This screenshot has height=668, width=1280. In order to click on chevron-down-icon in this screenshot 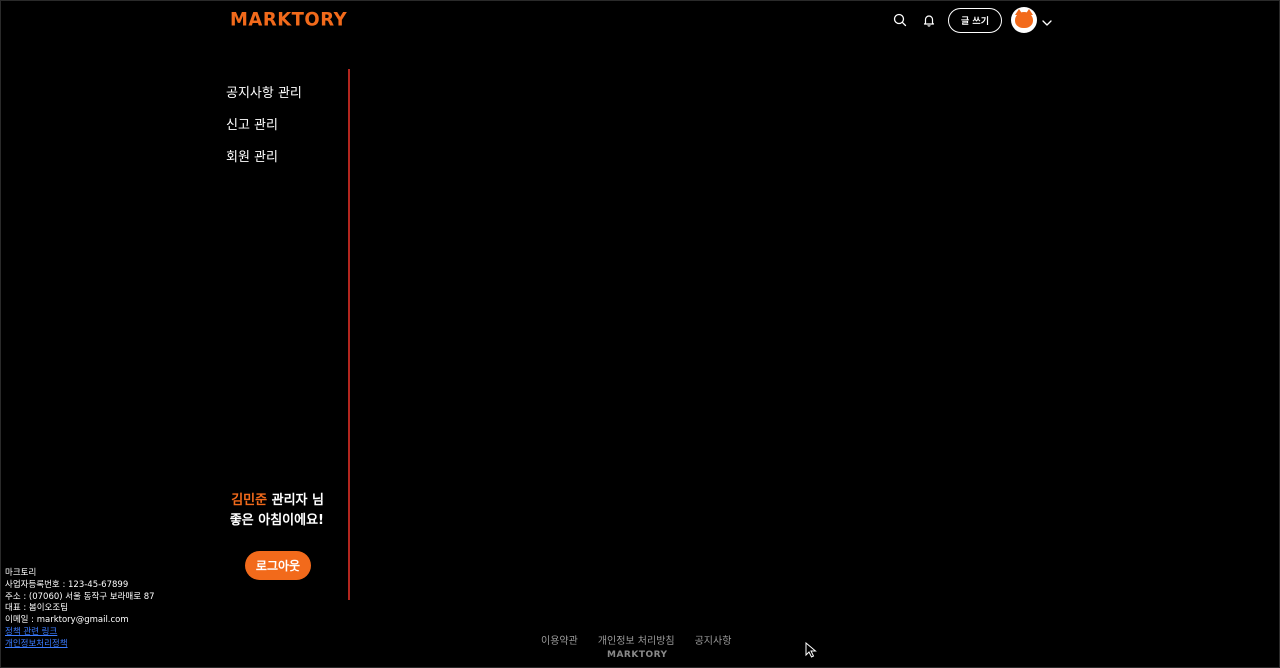, I will do `click(1047, 20)`.